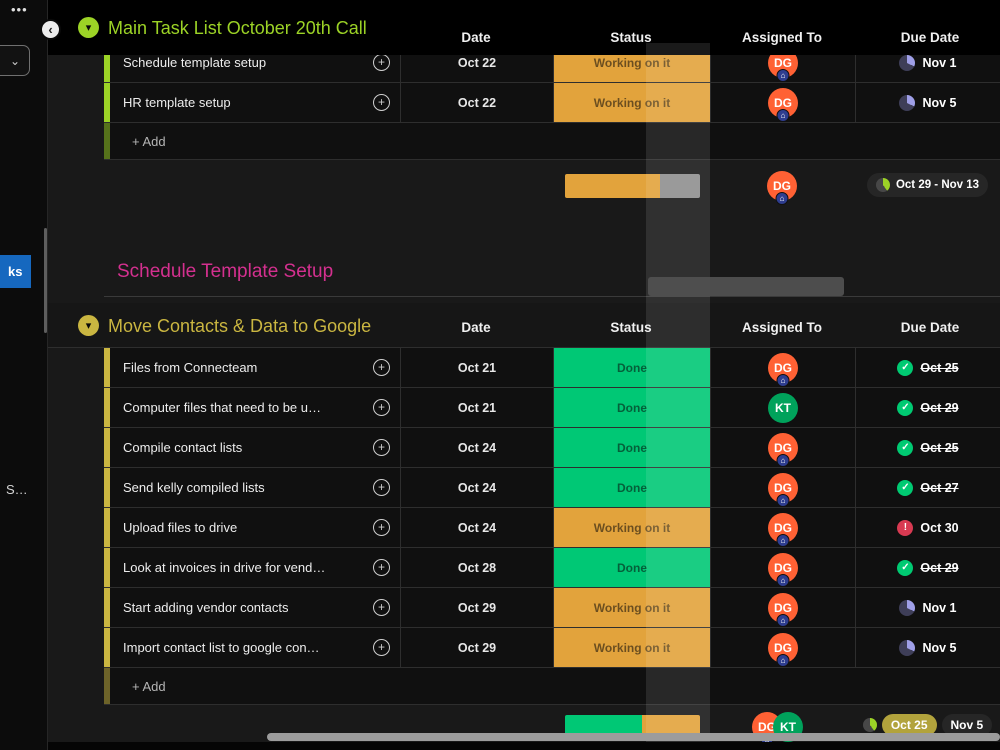  I want to click on task-name-cell: Start adding vendor contacts +, so click(255, 607).